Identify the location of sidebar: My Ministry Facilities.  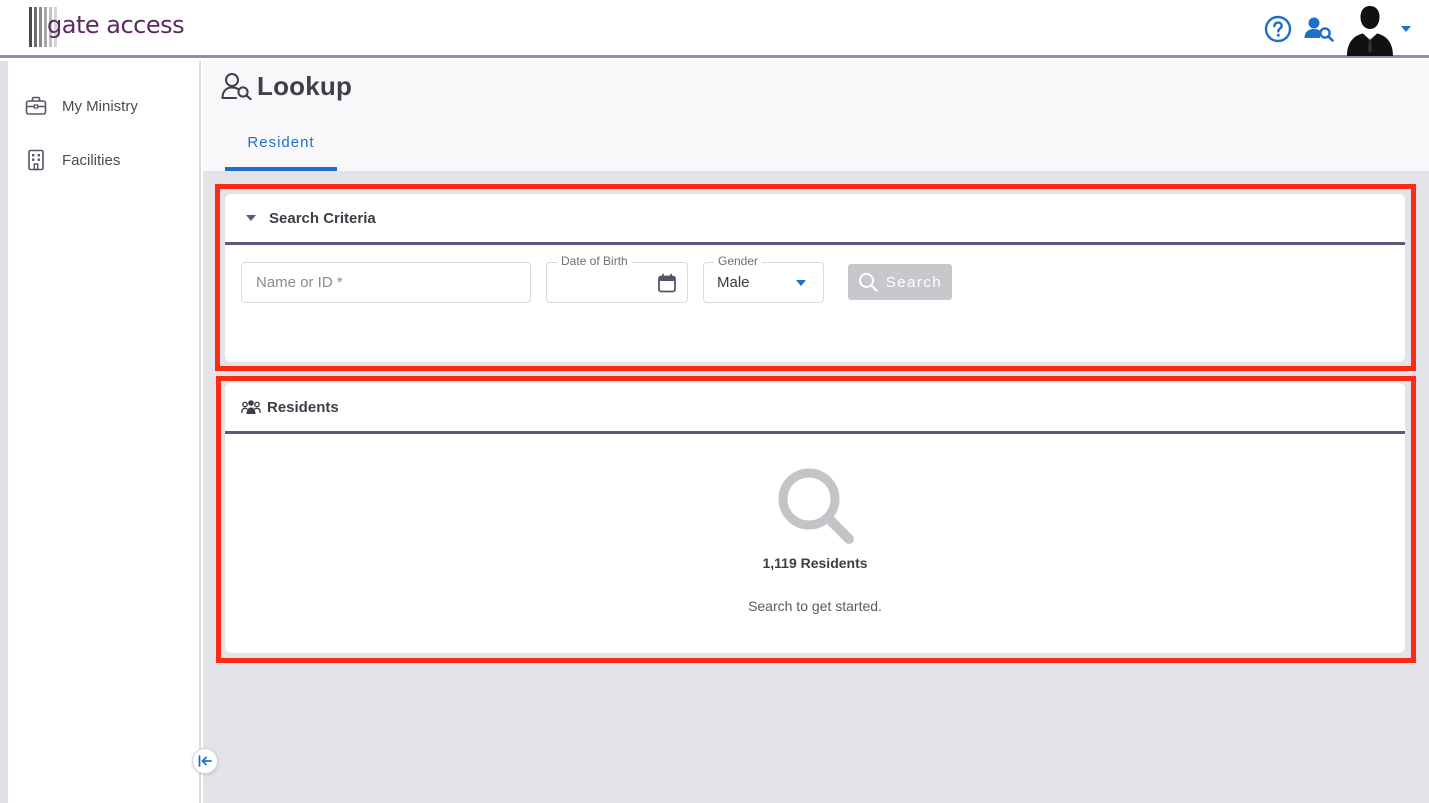
(104, 432).